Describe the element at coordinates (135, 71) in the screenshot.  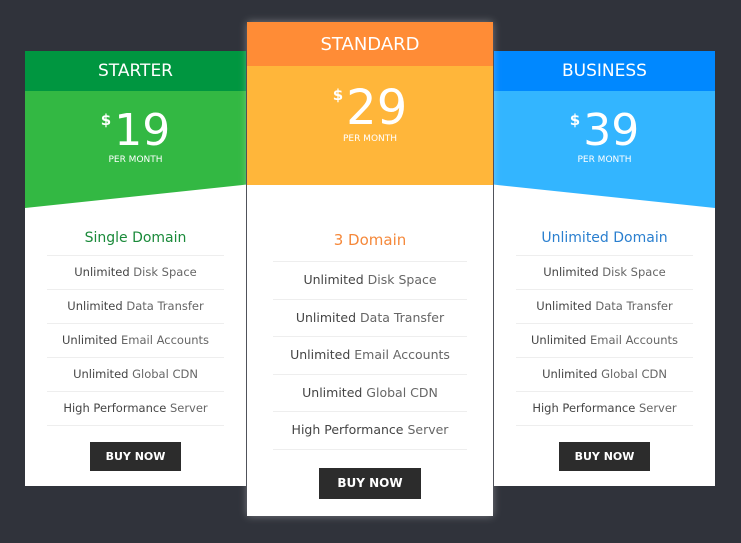
I see `plan-name: STARTER` at that location.